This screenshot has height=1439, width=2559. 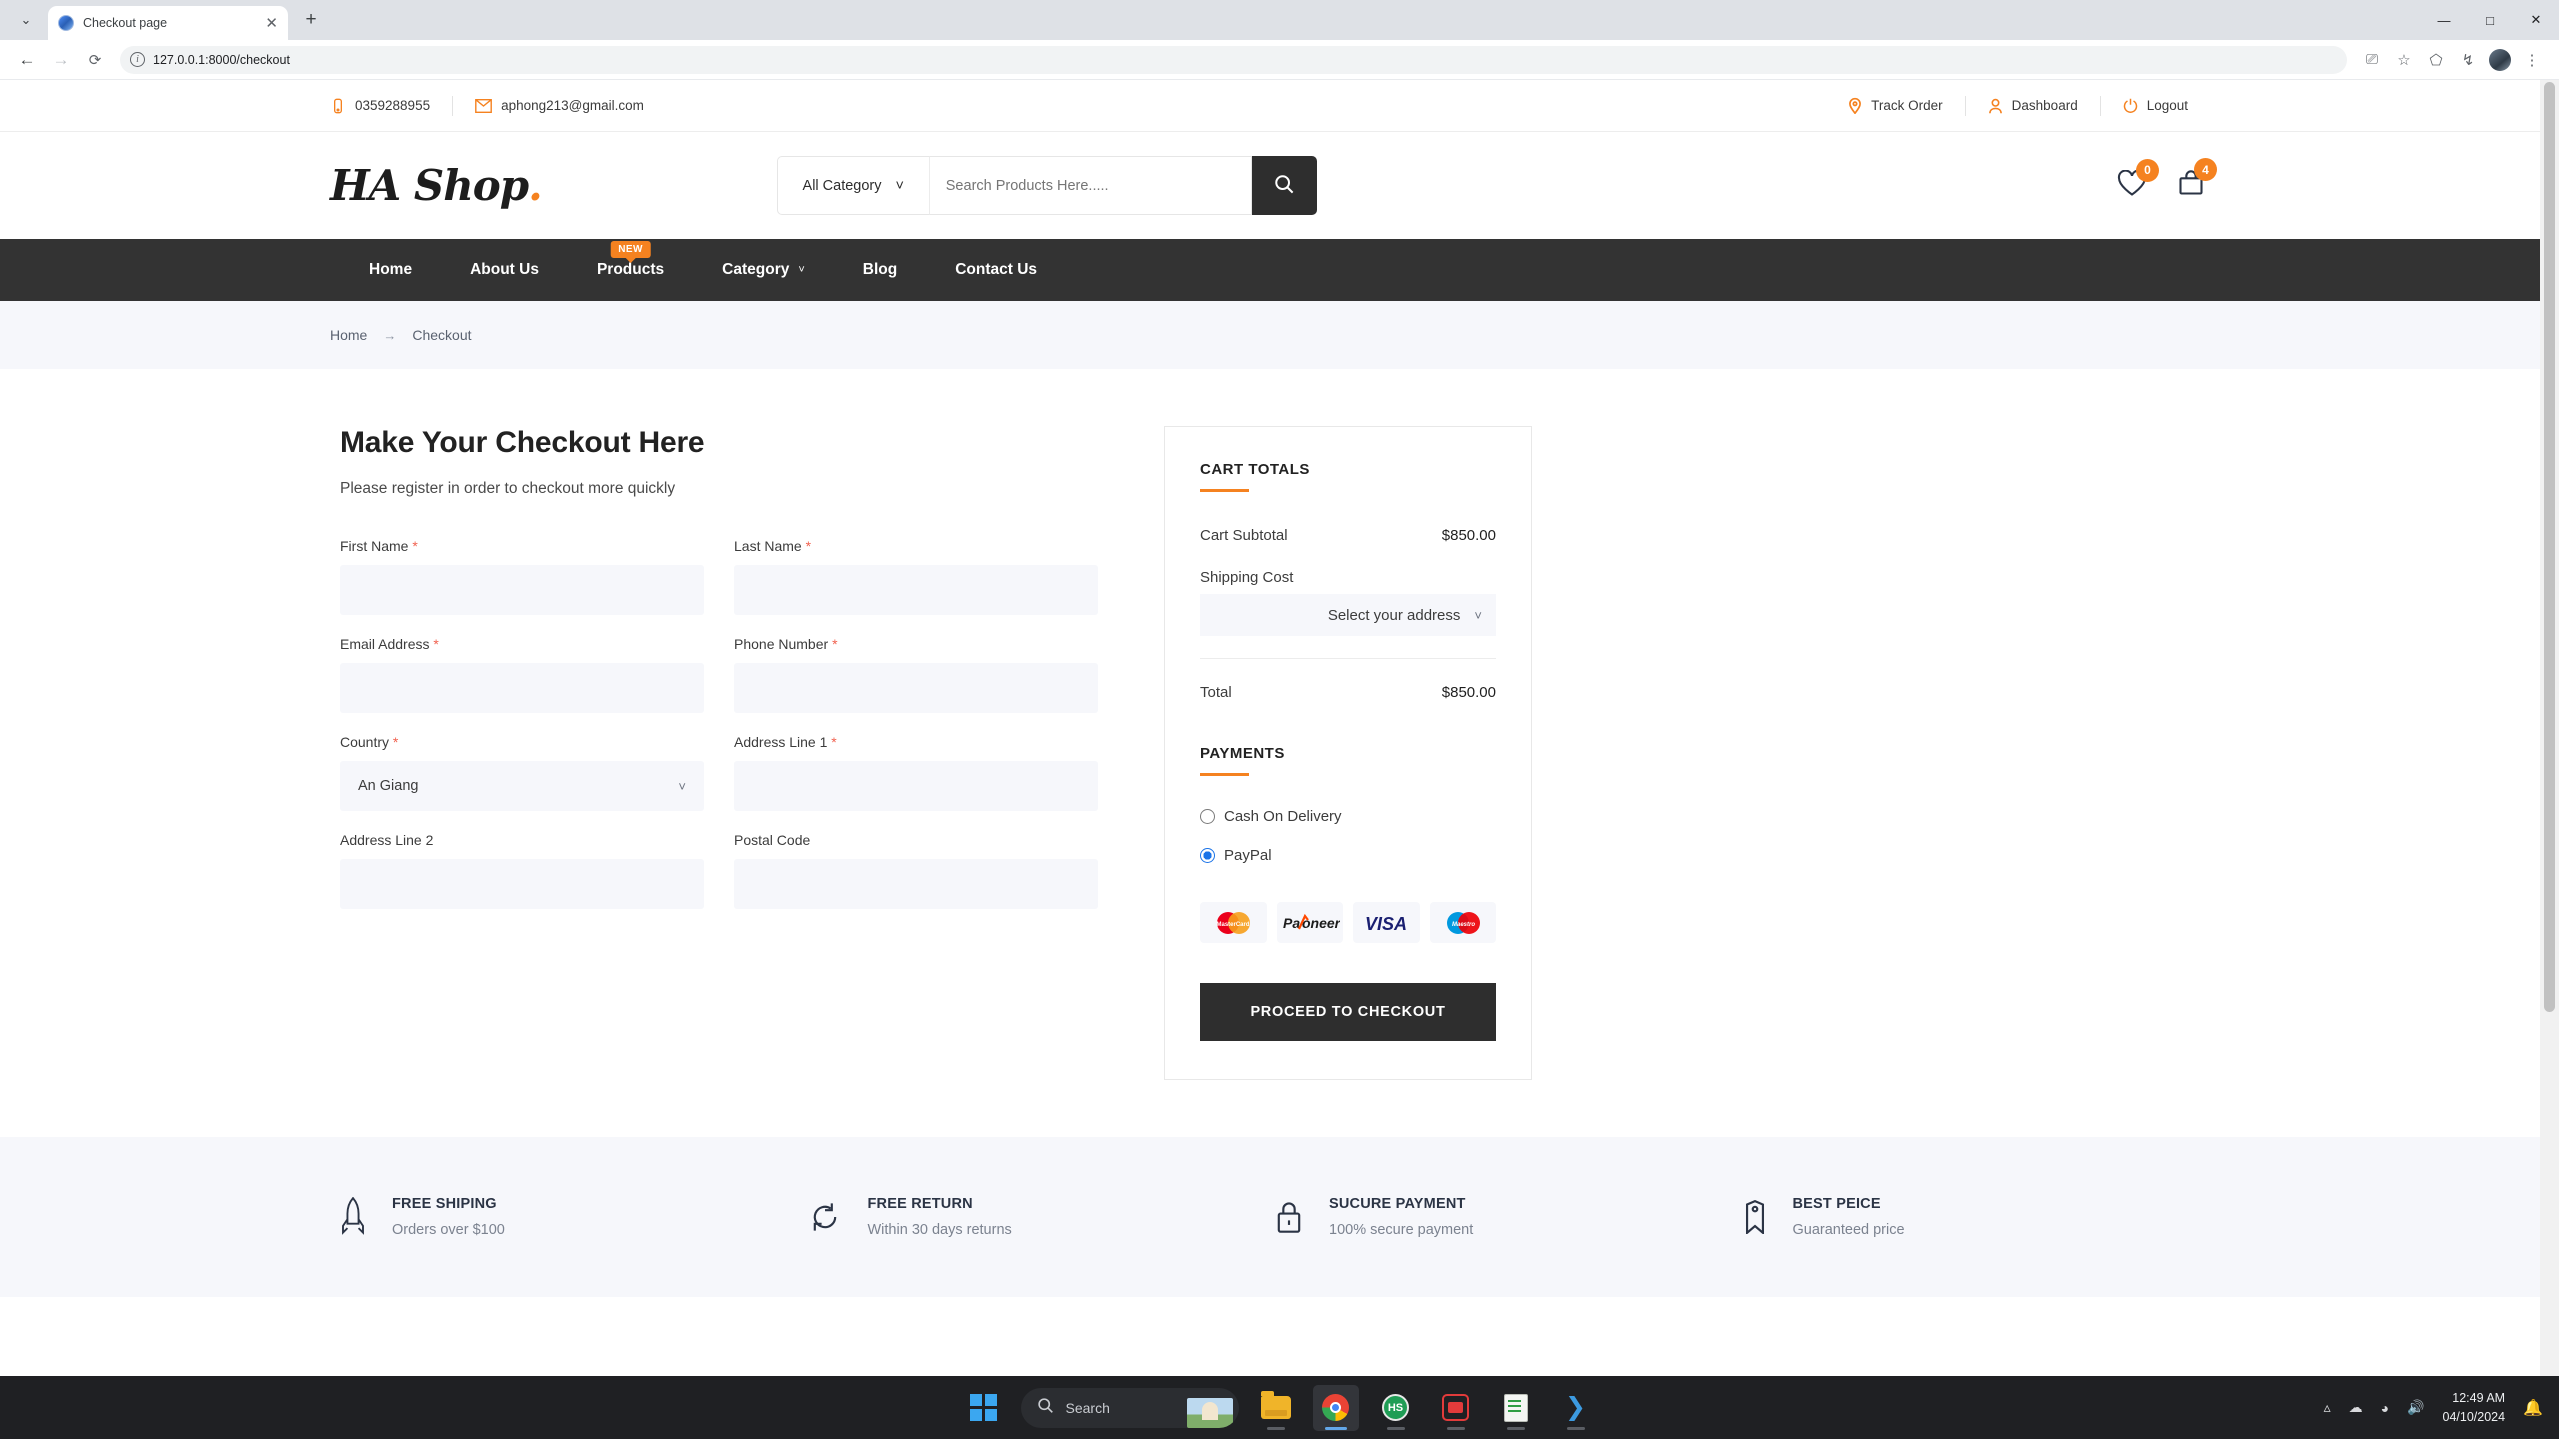 What do you see at coordinates (916, 786) in the screenshot?
I see `address-line-1-input` at bounding box center [916, 786].